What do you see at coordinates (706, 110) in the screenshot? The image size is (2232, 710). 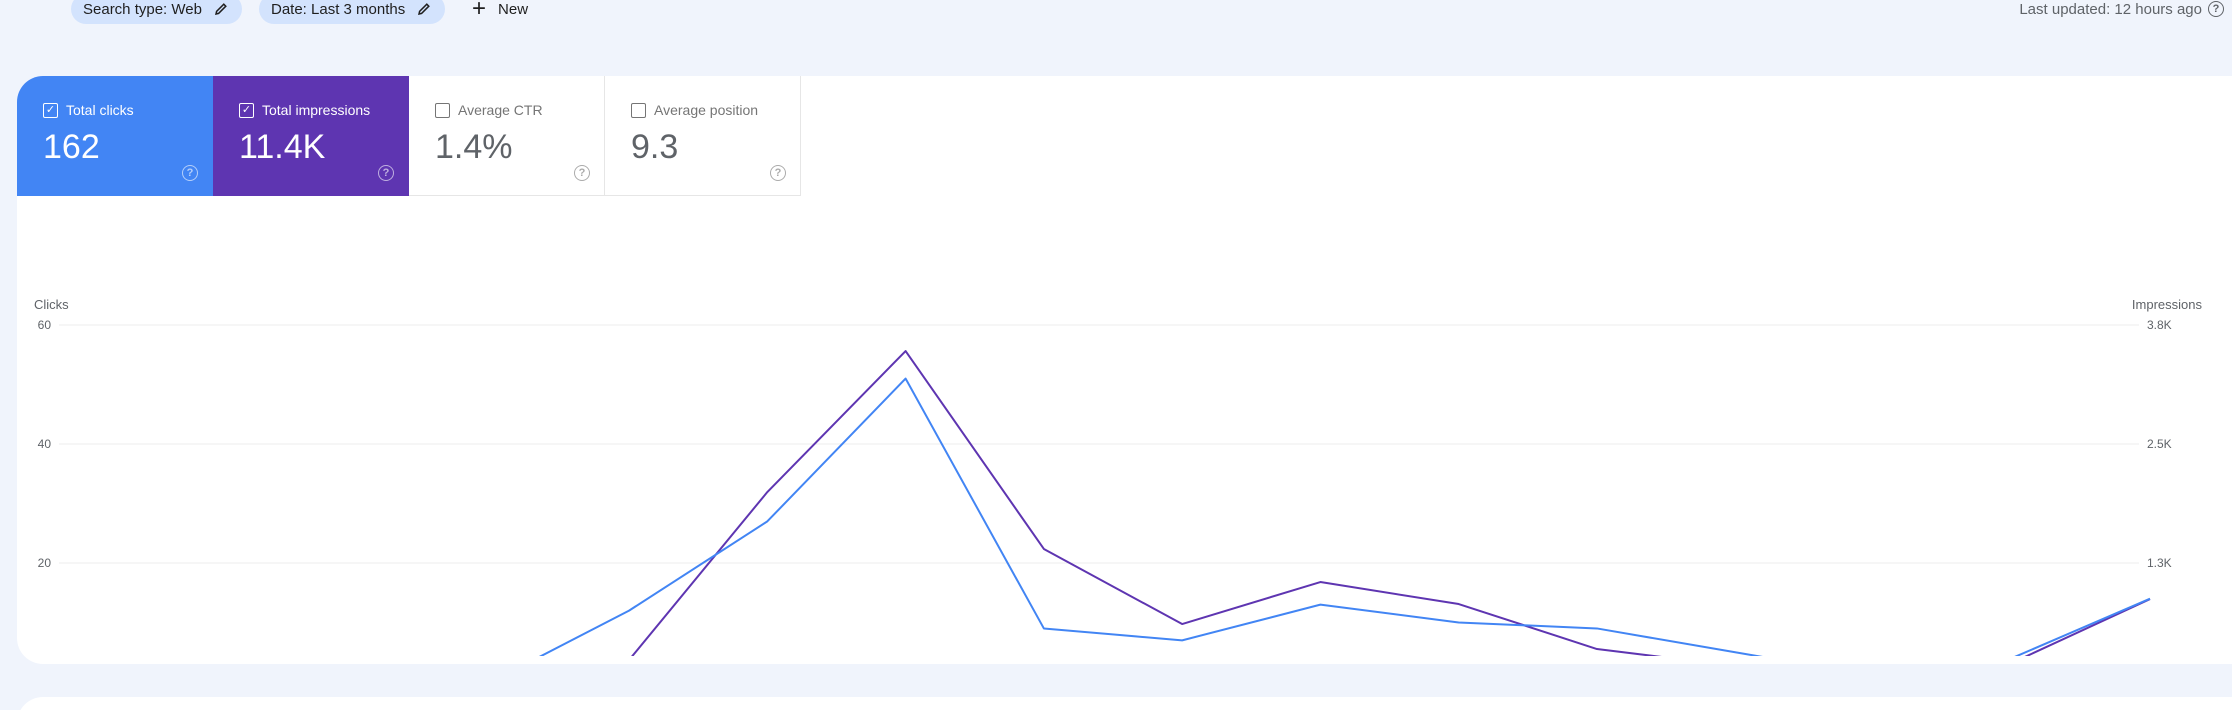 I see `metric-label: Average position` at bounding box center [706, 110].